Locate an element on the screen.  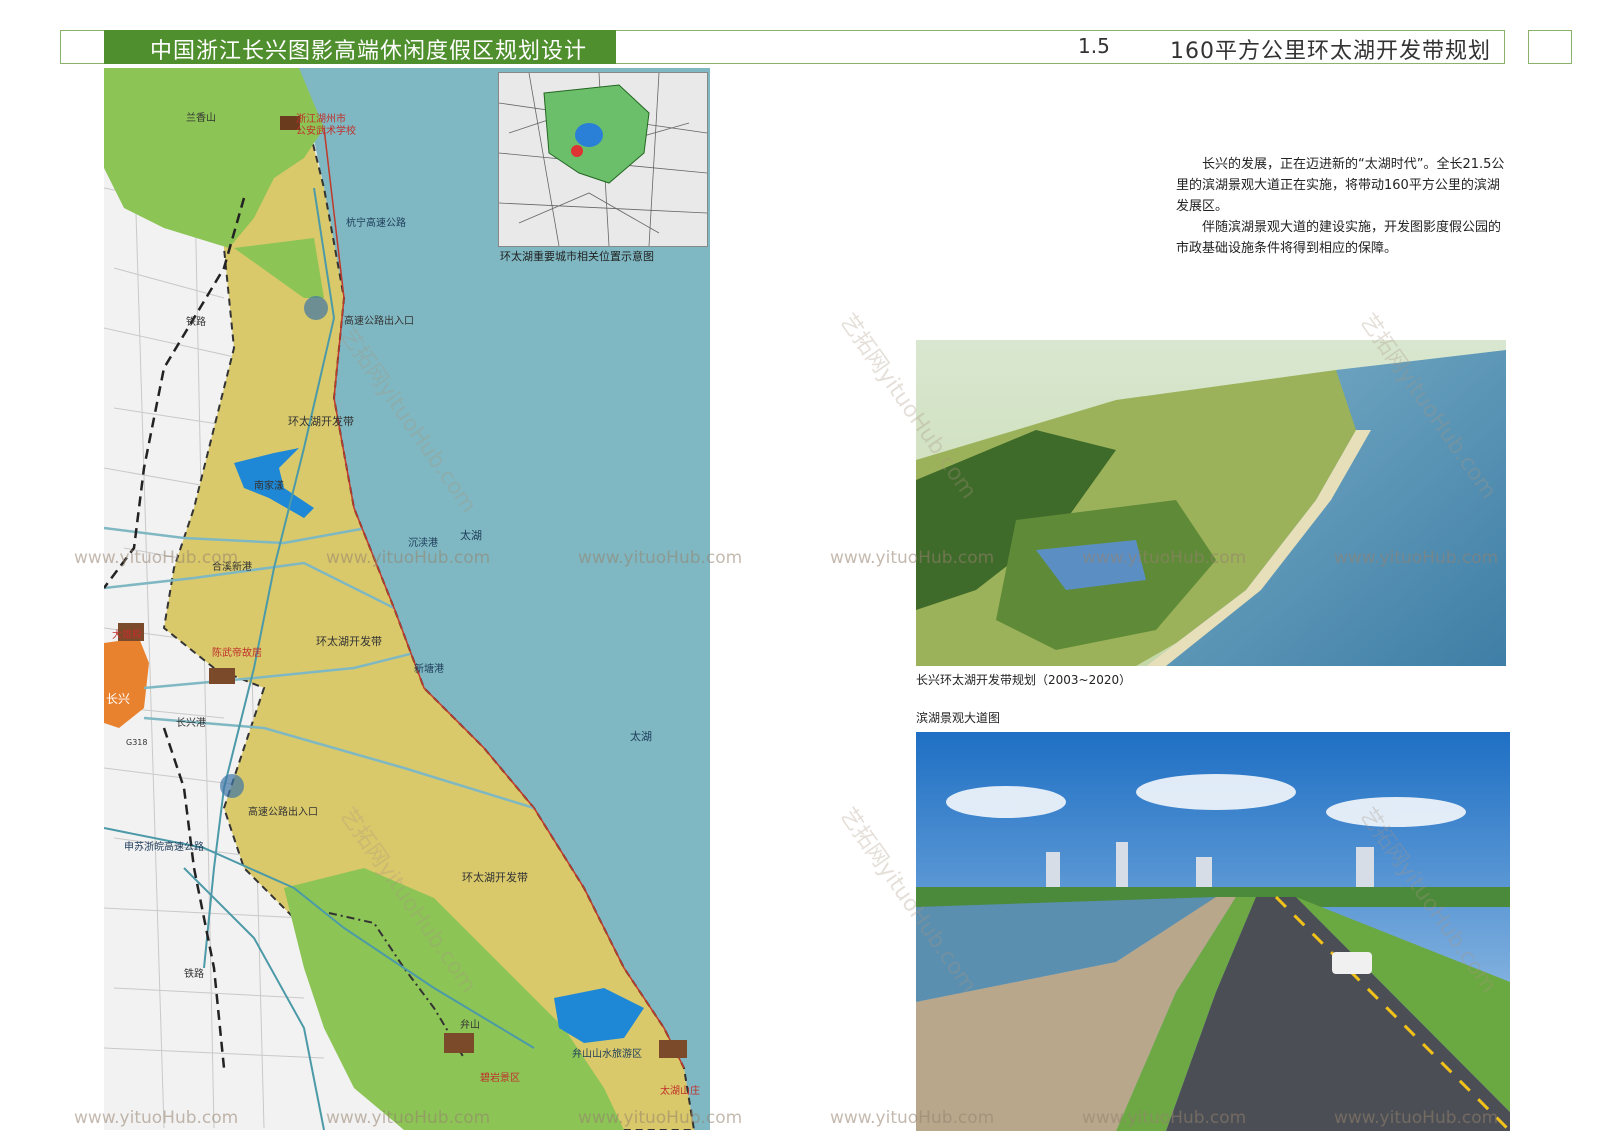
biyan-marker is located at coordinates (459, 1043).